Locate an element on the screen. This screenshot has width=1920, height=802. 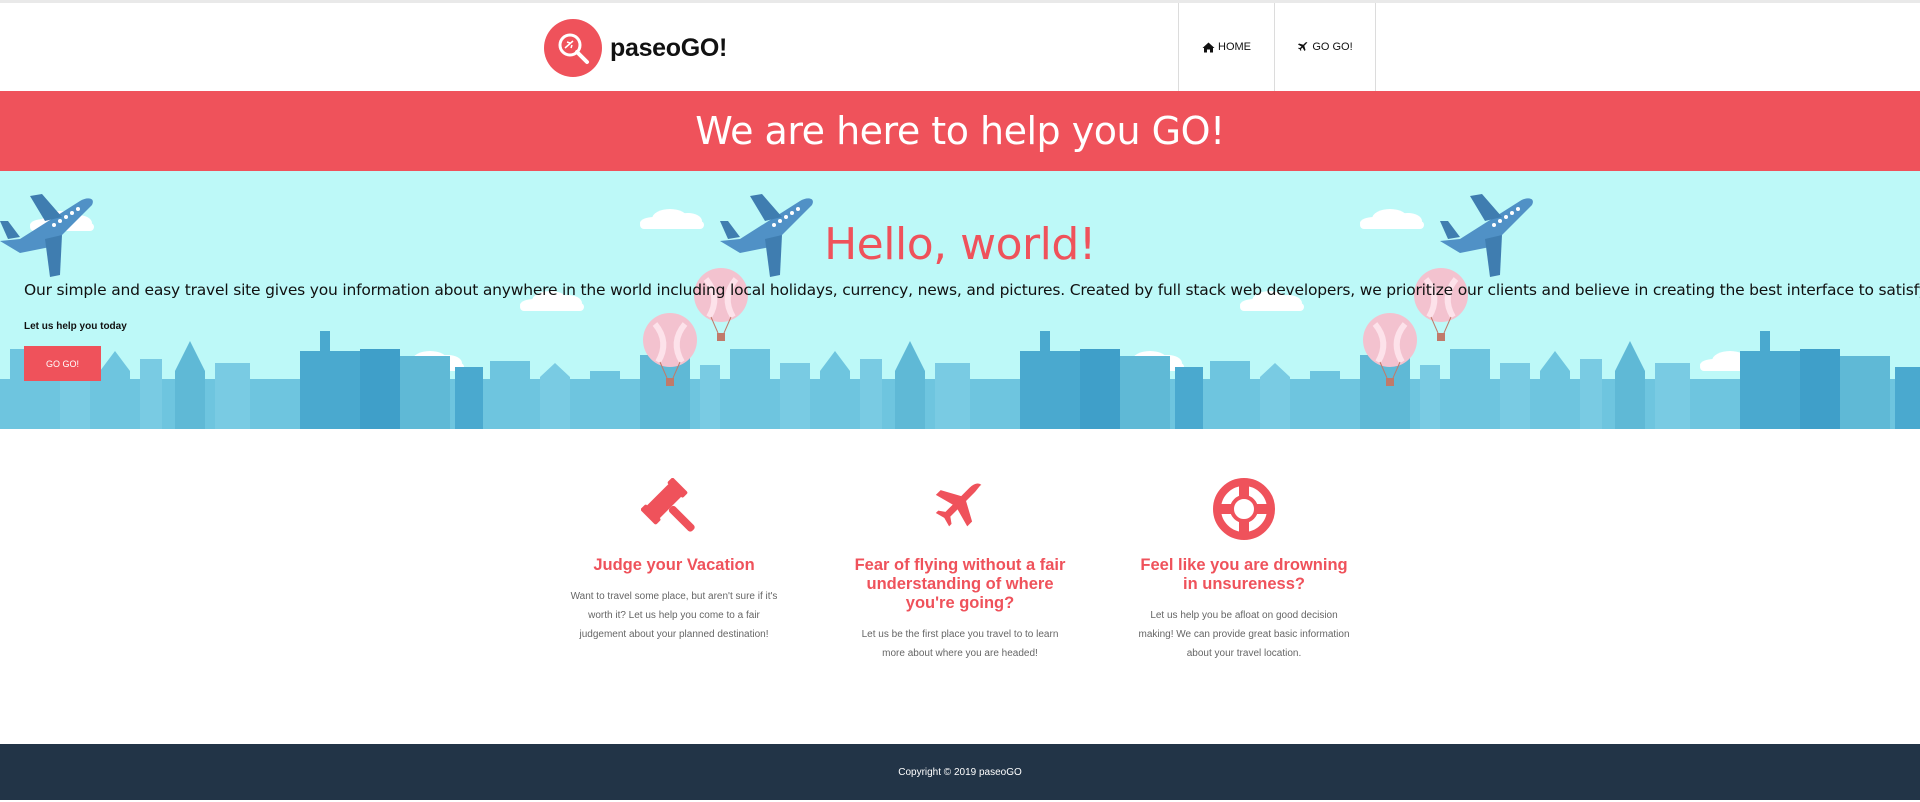
site-footer: Copyright © 2019 paseoGO is located at coordinates (960, 772).